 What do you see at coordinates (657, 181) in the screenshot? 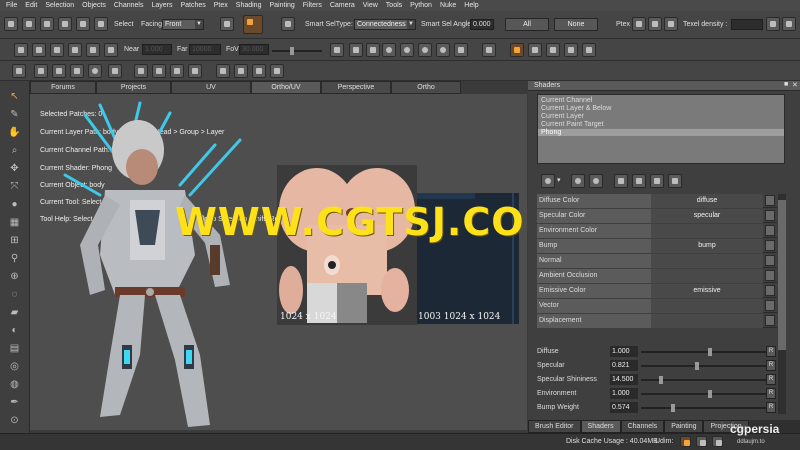
I see `shader-vis-toggle-icon` at bounding box center [657, 181].